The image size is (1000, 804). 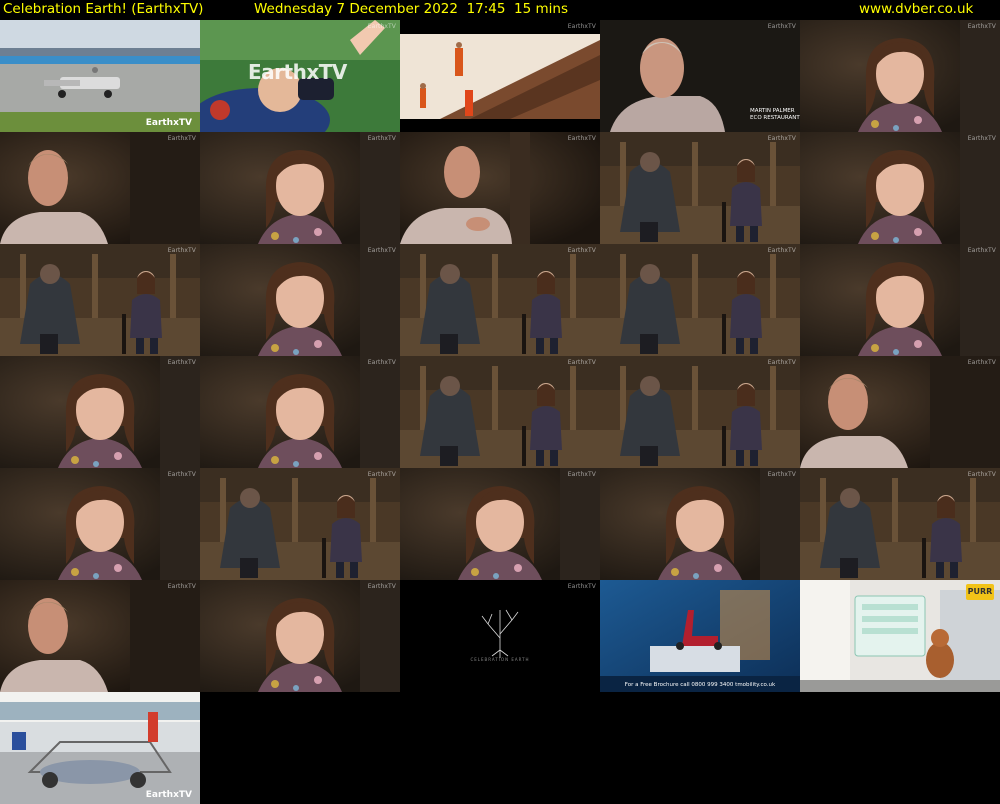 I want to click on frame-monks-thatched-roof, so click(x=500, y=76).